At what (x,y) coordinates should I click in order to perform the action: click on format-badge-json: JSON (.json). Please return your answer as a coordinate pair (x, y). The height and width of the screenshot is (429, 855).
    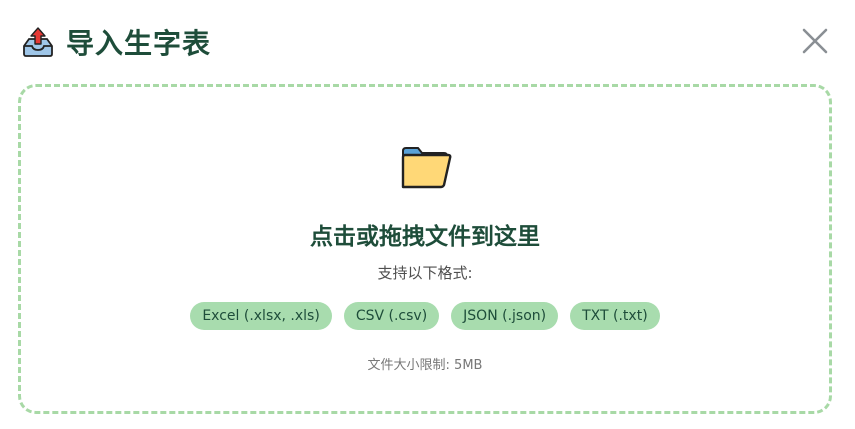
    Looking at the image, I should click on (505, 316).